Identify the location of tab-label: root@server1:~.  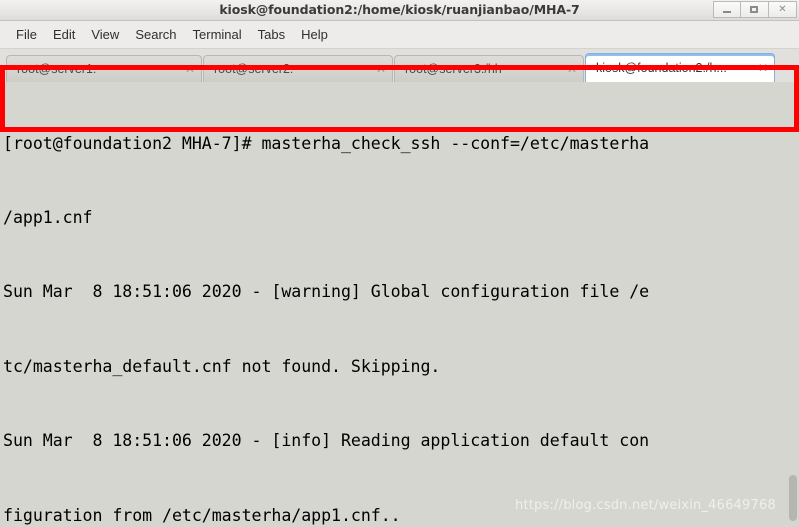
(60, 69).